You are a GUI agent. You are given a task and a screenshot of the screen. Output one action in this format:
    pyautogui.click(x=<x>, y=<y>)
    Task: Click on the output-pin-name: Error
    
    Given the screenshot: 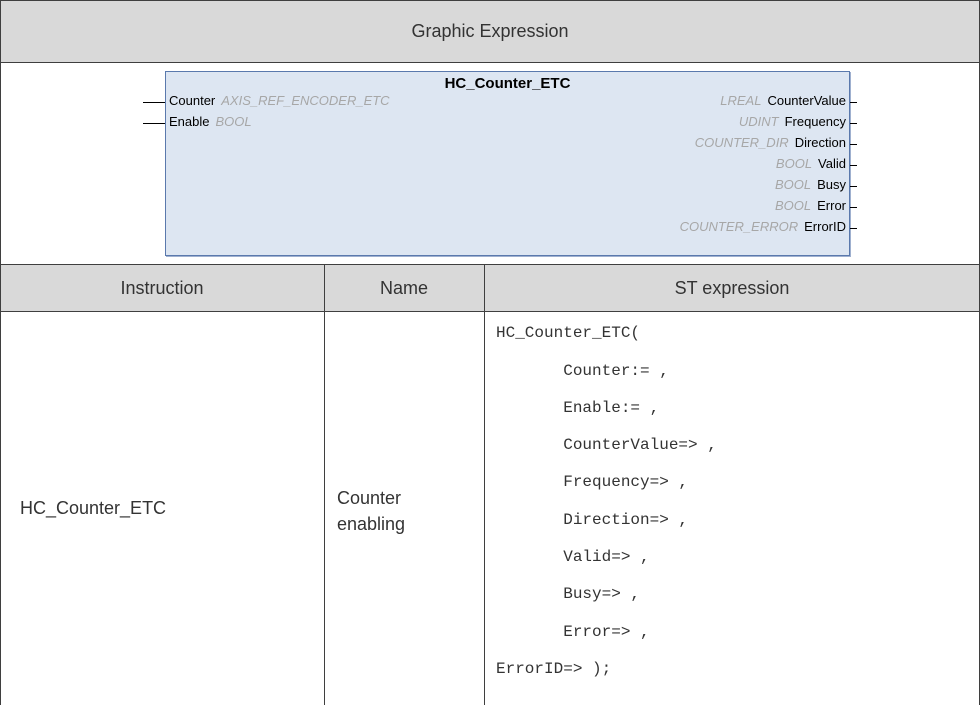 What is the action you would take?
    pyautogui.click(x=831, y=205)
    